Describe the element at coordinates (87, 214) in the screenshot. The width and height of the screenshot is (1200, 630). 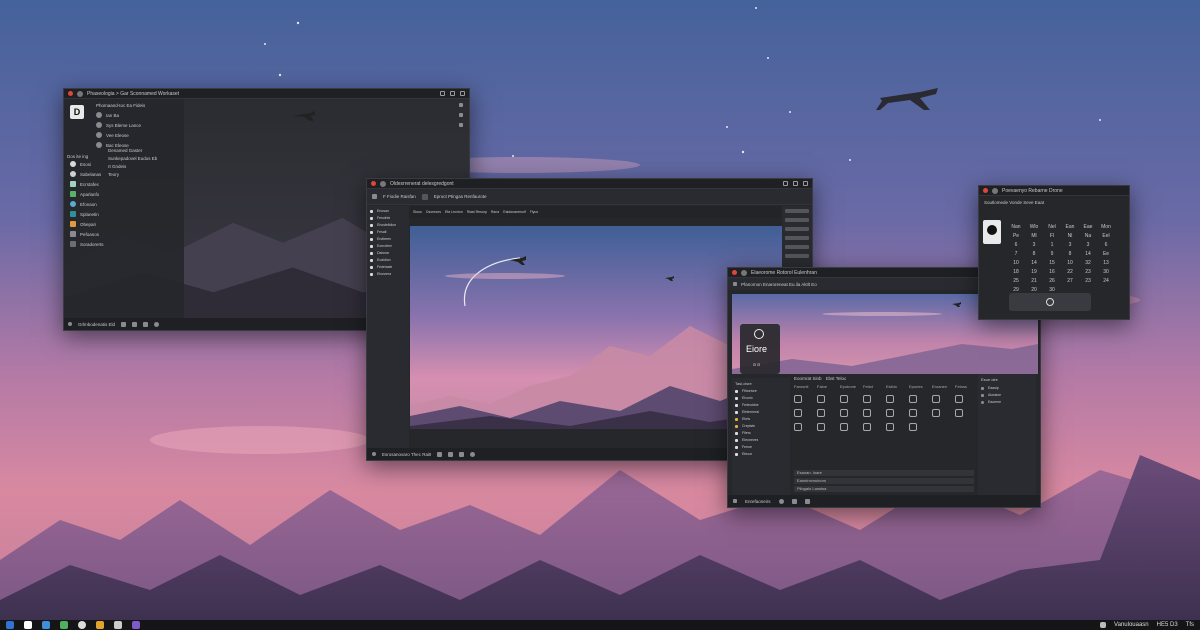
I see `app-item: Splanetin` at that location.